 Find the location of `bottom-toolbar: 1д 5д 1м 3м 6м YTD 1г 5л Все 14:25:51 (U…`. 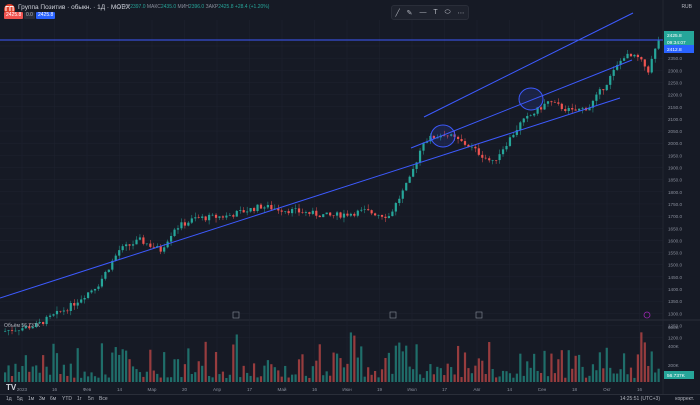

bottom-toolbar: 1д 5д 1м 3м 6м YTD 1г 5л Все 14:25:51 (U… is located at coordinates (350, 399).